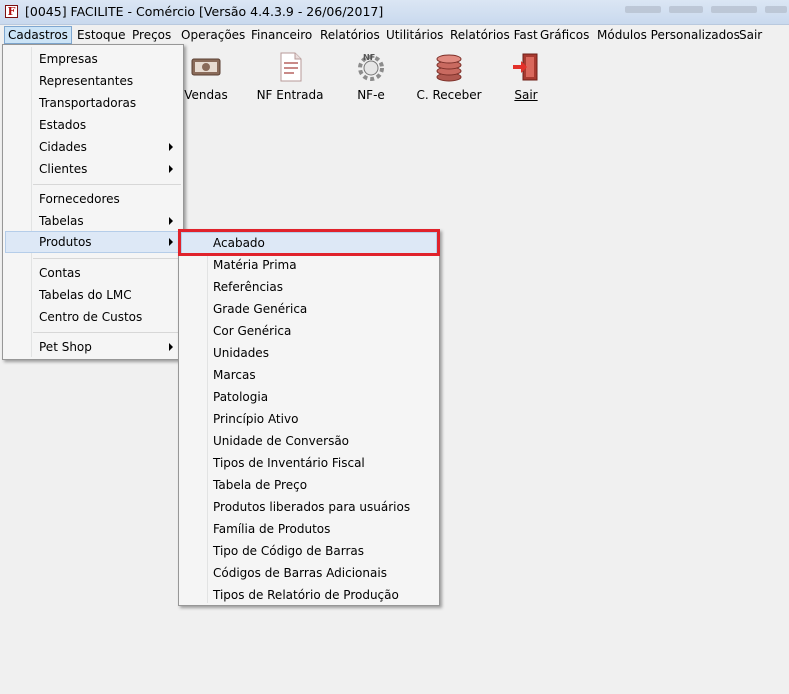  I want to click on menu-utilitarios: Utilitários, so click(414, 35).